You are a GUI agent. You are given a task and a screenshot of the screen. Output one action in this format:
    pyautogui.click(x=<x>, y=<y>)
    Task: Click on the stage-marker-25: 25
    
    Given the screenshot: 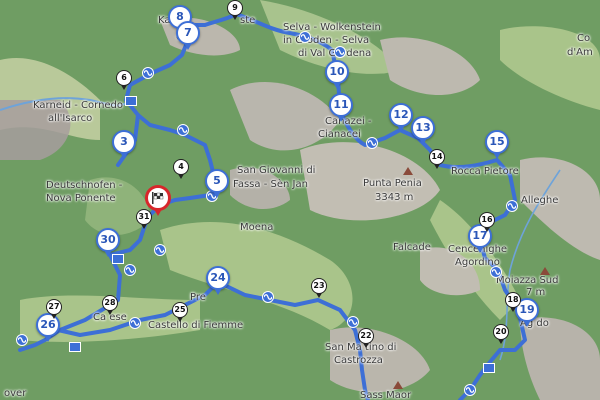 What is the action you would take?
    pyautogui.click(x=180, y=312)
    